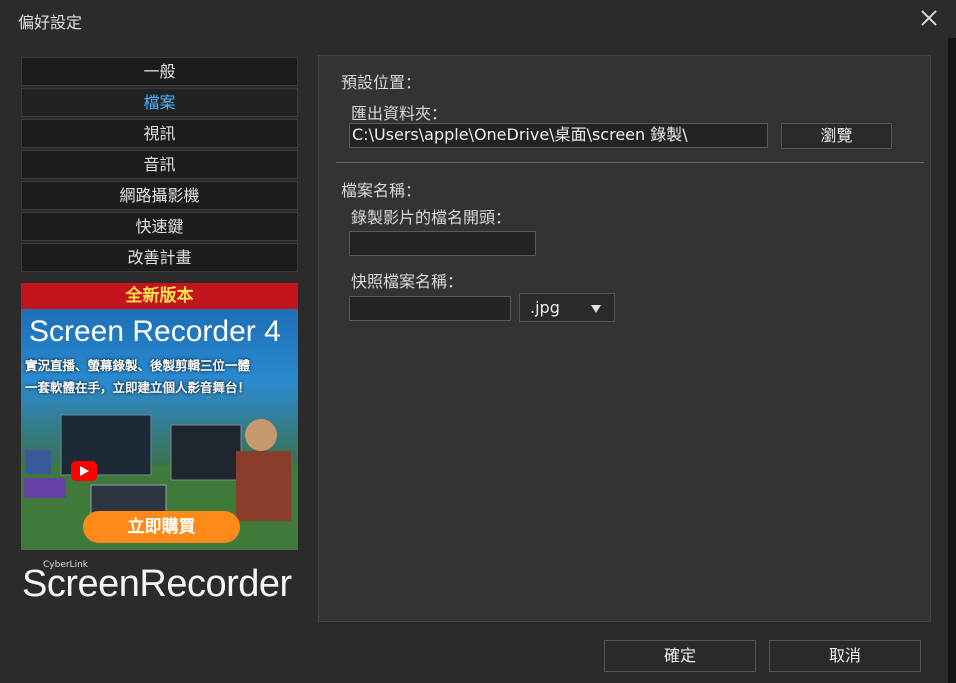 Image resolution: width=956 pixels, height=683 pixels. I want to click on sidebar-item-improvement: 改善計畫, so click(159, 257).